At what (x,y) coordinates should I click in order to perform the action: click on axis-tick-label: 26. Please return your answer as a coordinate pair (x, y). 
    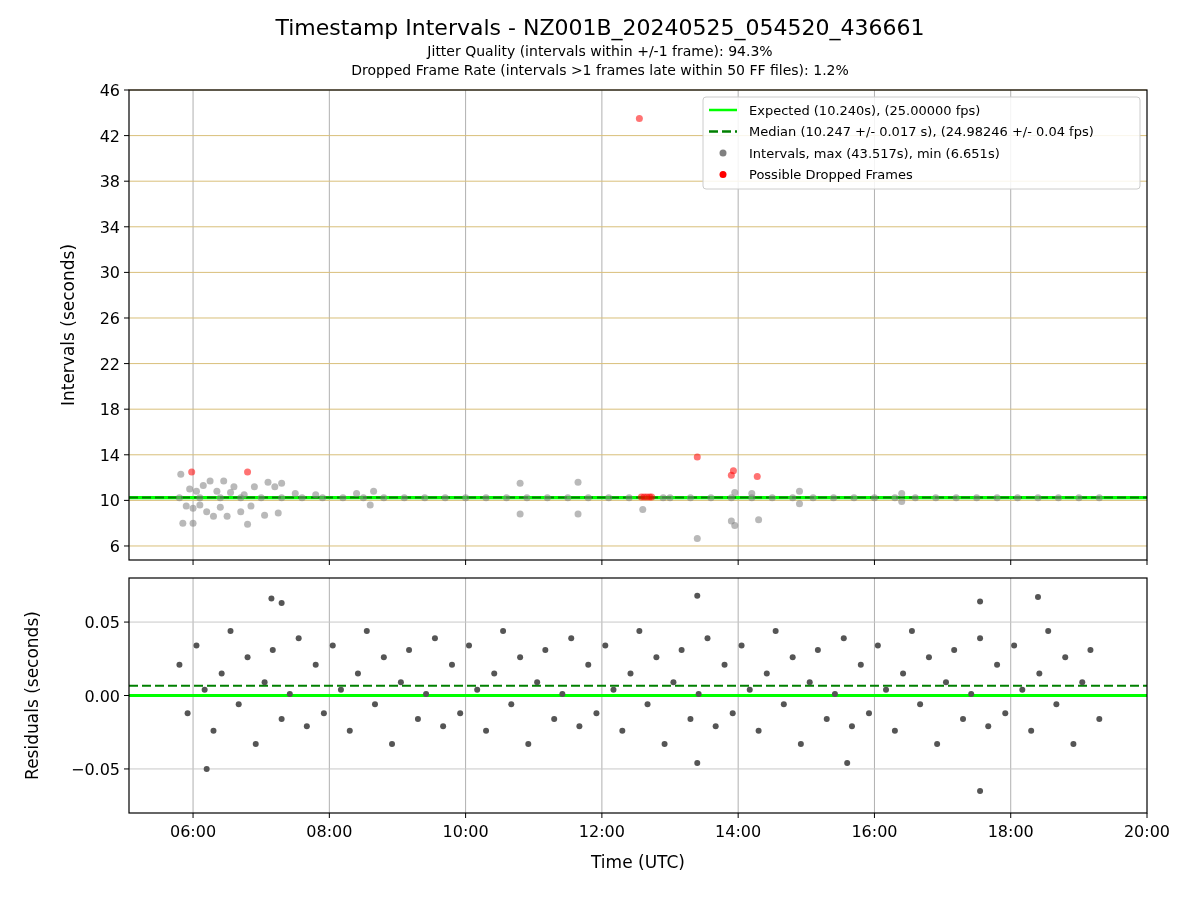
    Looking at the image, I should click on (109, 318).